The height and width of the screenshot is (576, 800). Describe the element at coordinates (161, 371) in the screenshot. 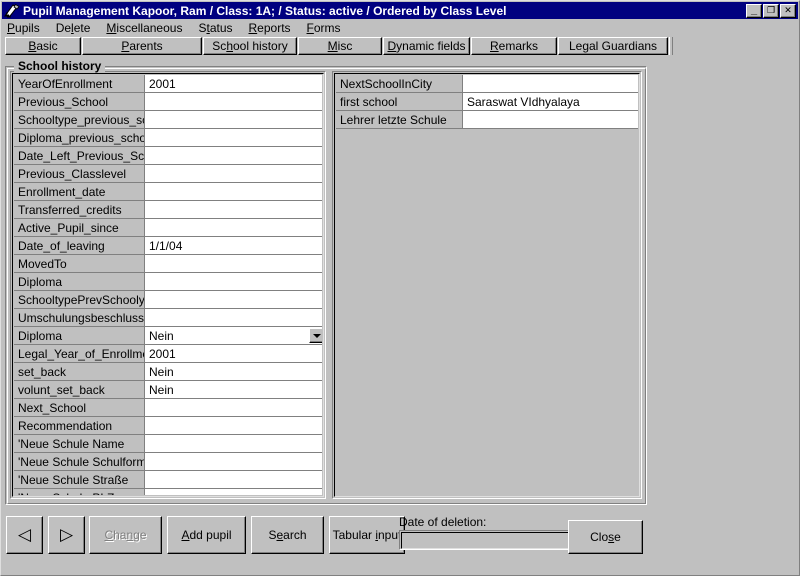

I see `field-value: Nein` at that location.